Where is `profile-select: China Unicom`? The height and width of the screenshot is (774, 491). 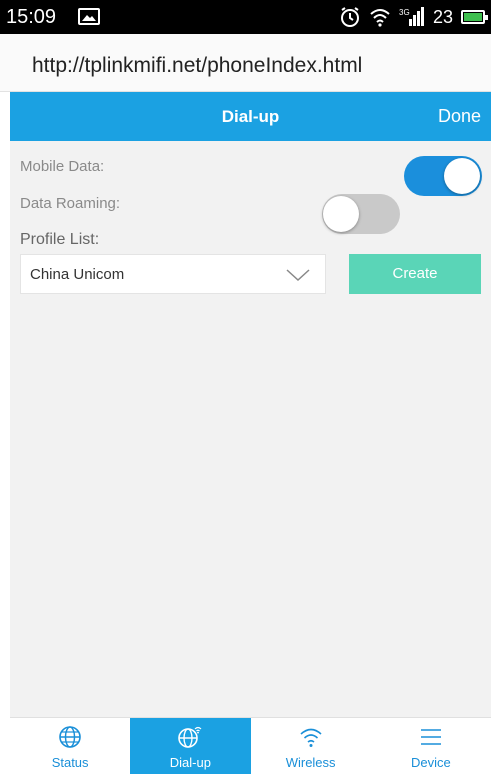 profile-select: China Unicom is located at coordinates (173, 274).